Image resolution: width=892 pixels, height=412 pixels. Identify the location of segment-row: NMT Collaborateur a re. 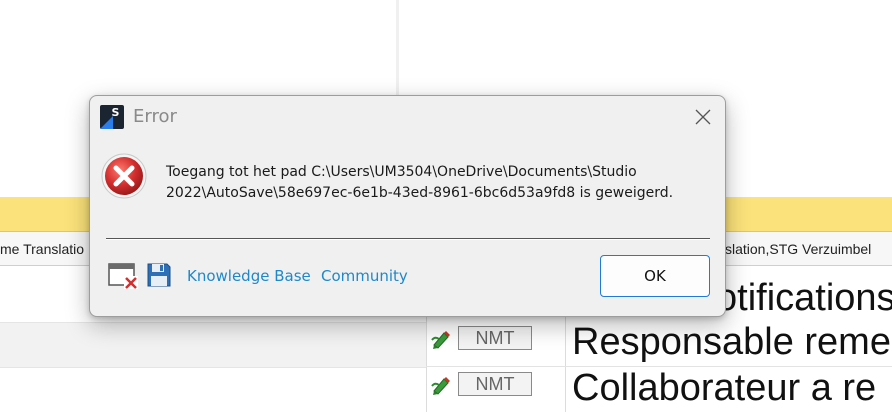
(660, 389).